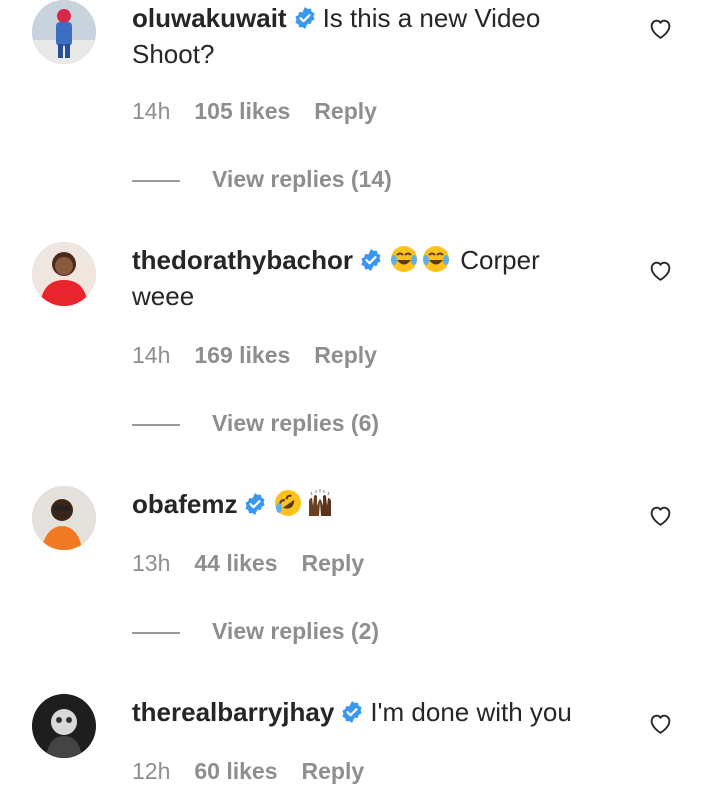  I want to click on view-replies-label: View replies (2), so click(296, 631).